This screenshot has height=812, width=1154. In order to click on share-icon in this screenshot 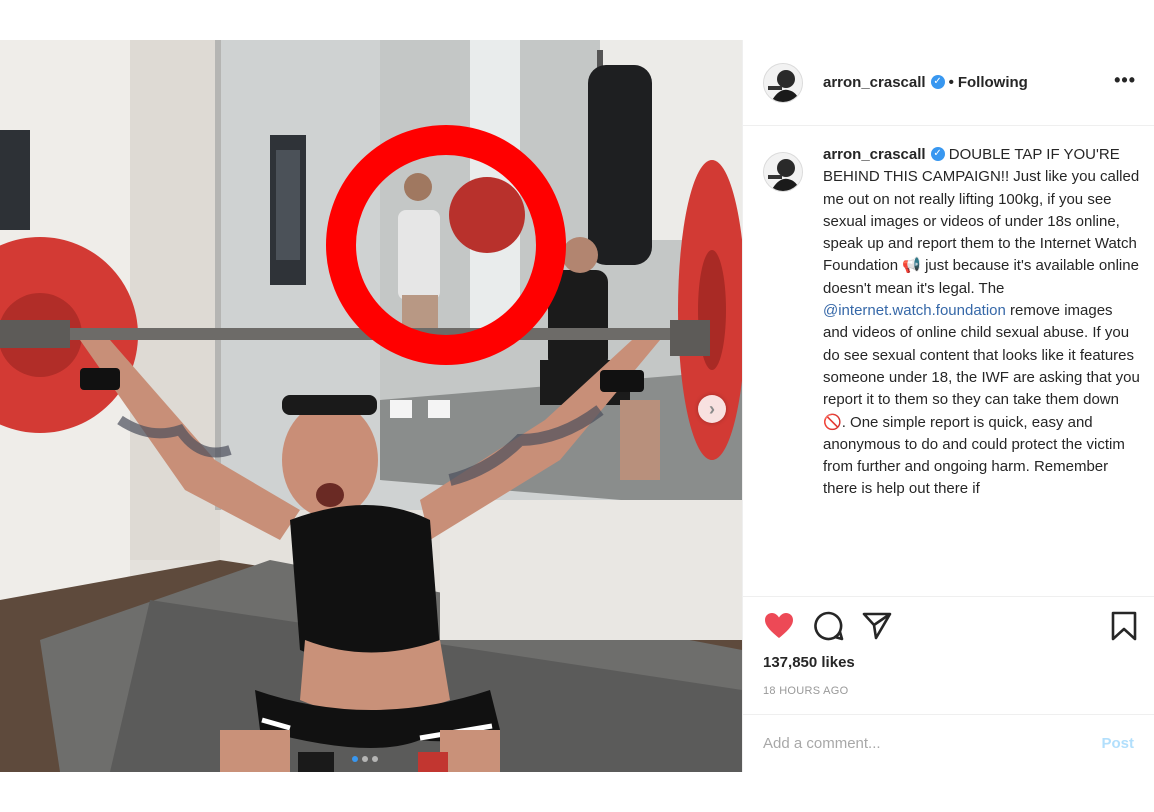, I will do `click(877, 626)`.